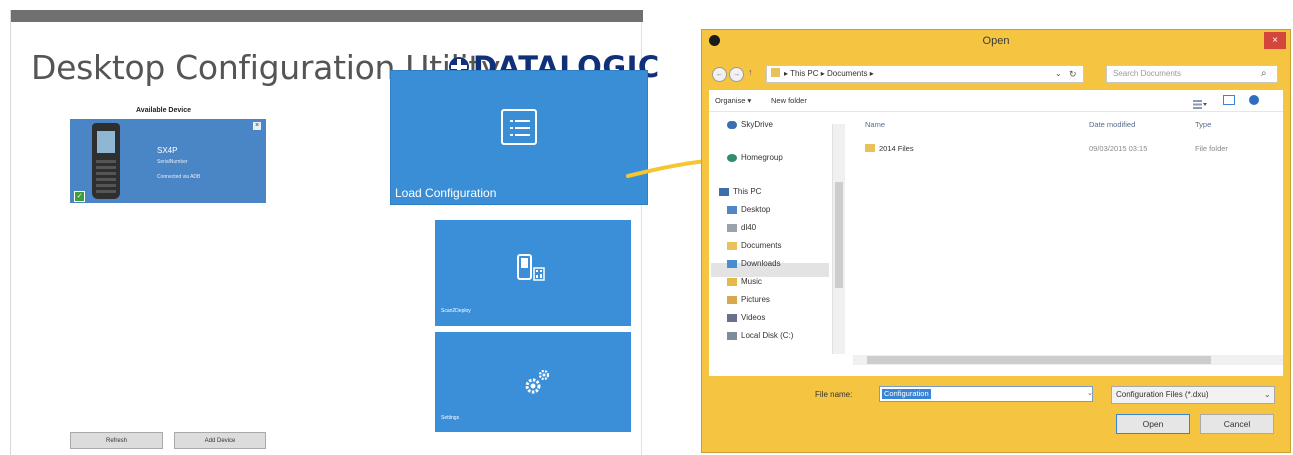  What do you see at coordinates (732, 263) in the screenshot?
I see `downloads-icon` at bounding box center [732, 263].